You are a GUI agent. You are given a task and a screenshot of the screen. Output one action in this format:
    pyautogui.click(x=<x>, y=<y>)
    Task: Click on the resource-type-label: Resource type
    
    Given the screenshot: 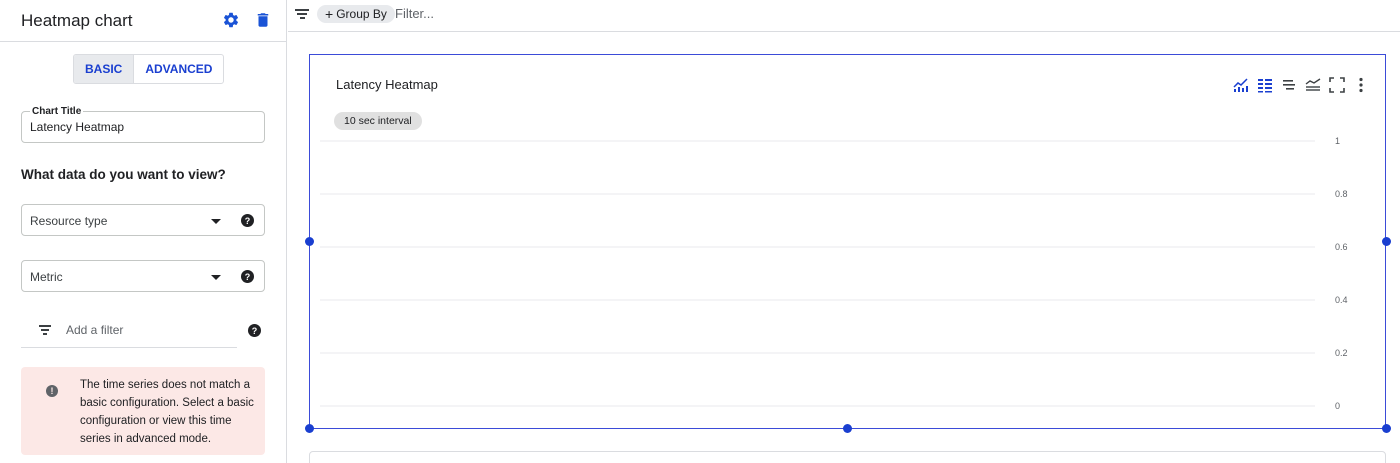 What is the action you would take?
    pyautogui.click(x=69, y=221)
    